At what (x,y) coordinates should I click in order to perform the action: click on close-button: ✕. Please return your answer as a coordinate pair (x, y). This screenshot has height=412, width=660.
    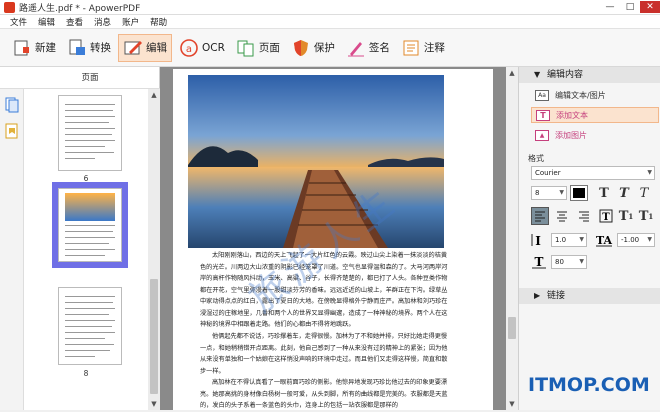
    Looking at the image, I should click on (650, 7).